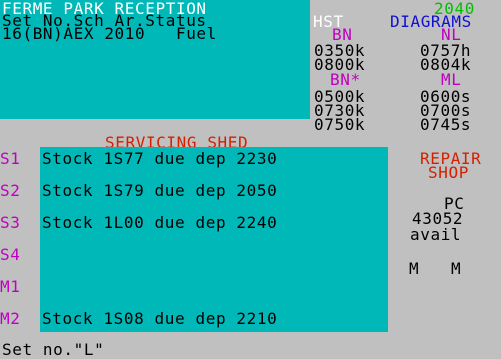 Image resolution: width=501 pixels, height=359 pixels. I want to click on slot-label-s4: S4, so click(10, 254).